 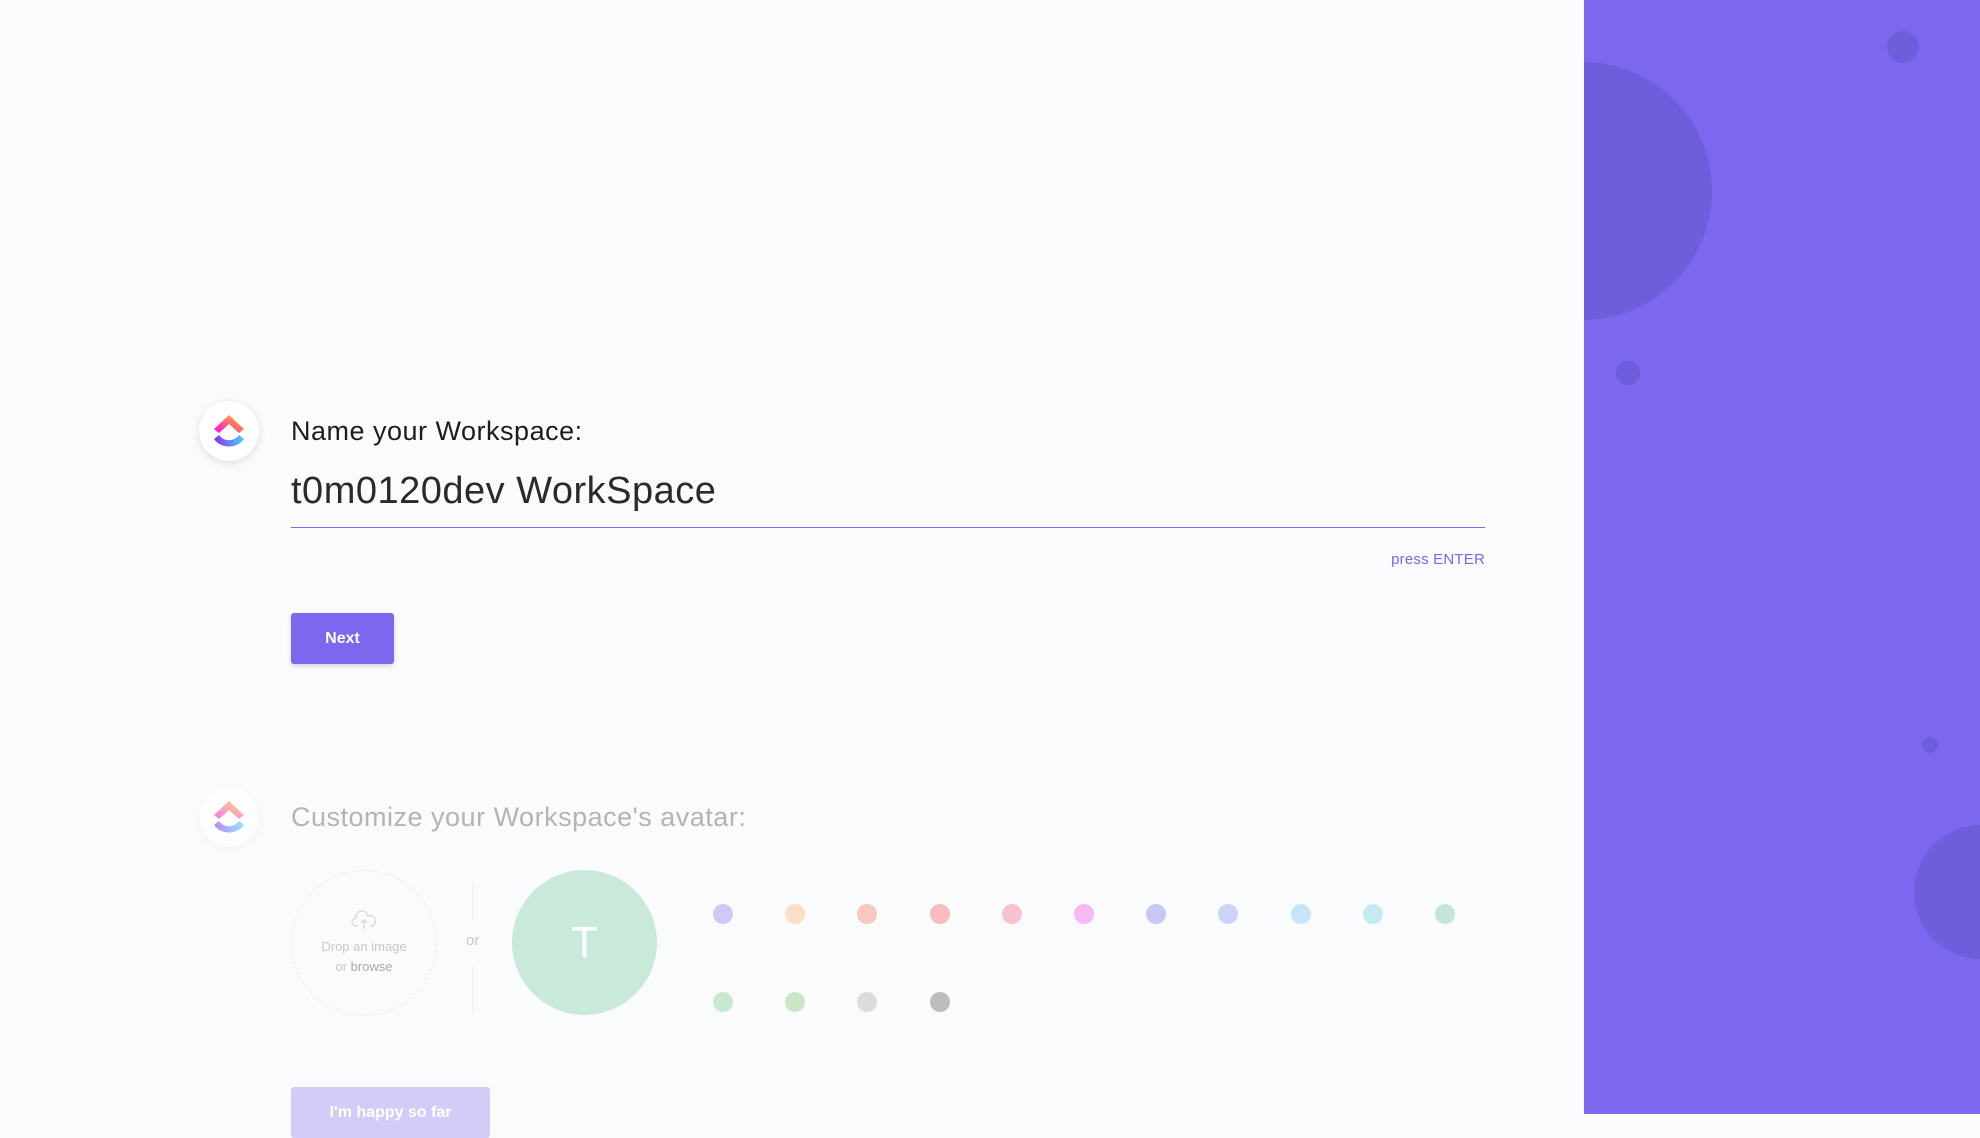 I want to click on workspace-name-input, so click(x=888, y=495).